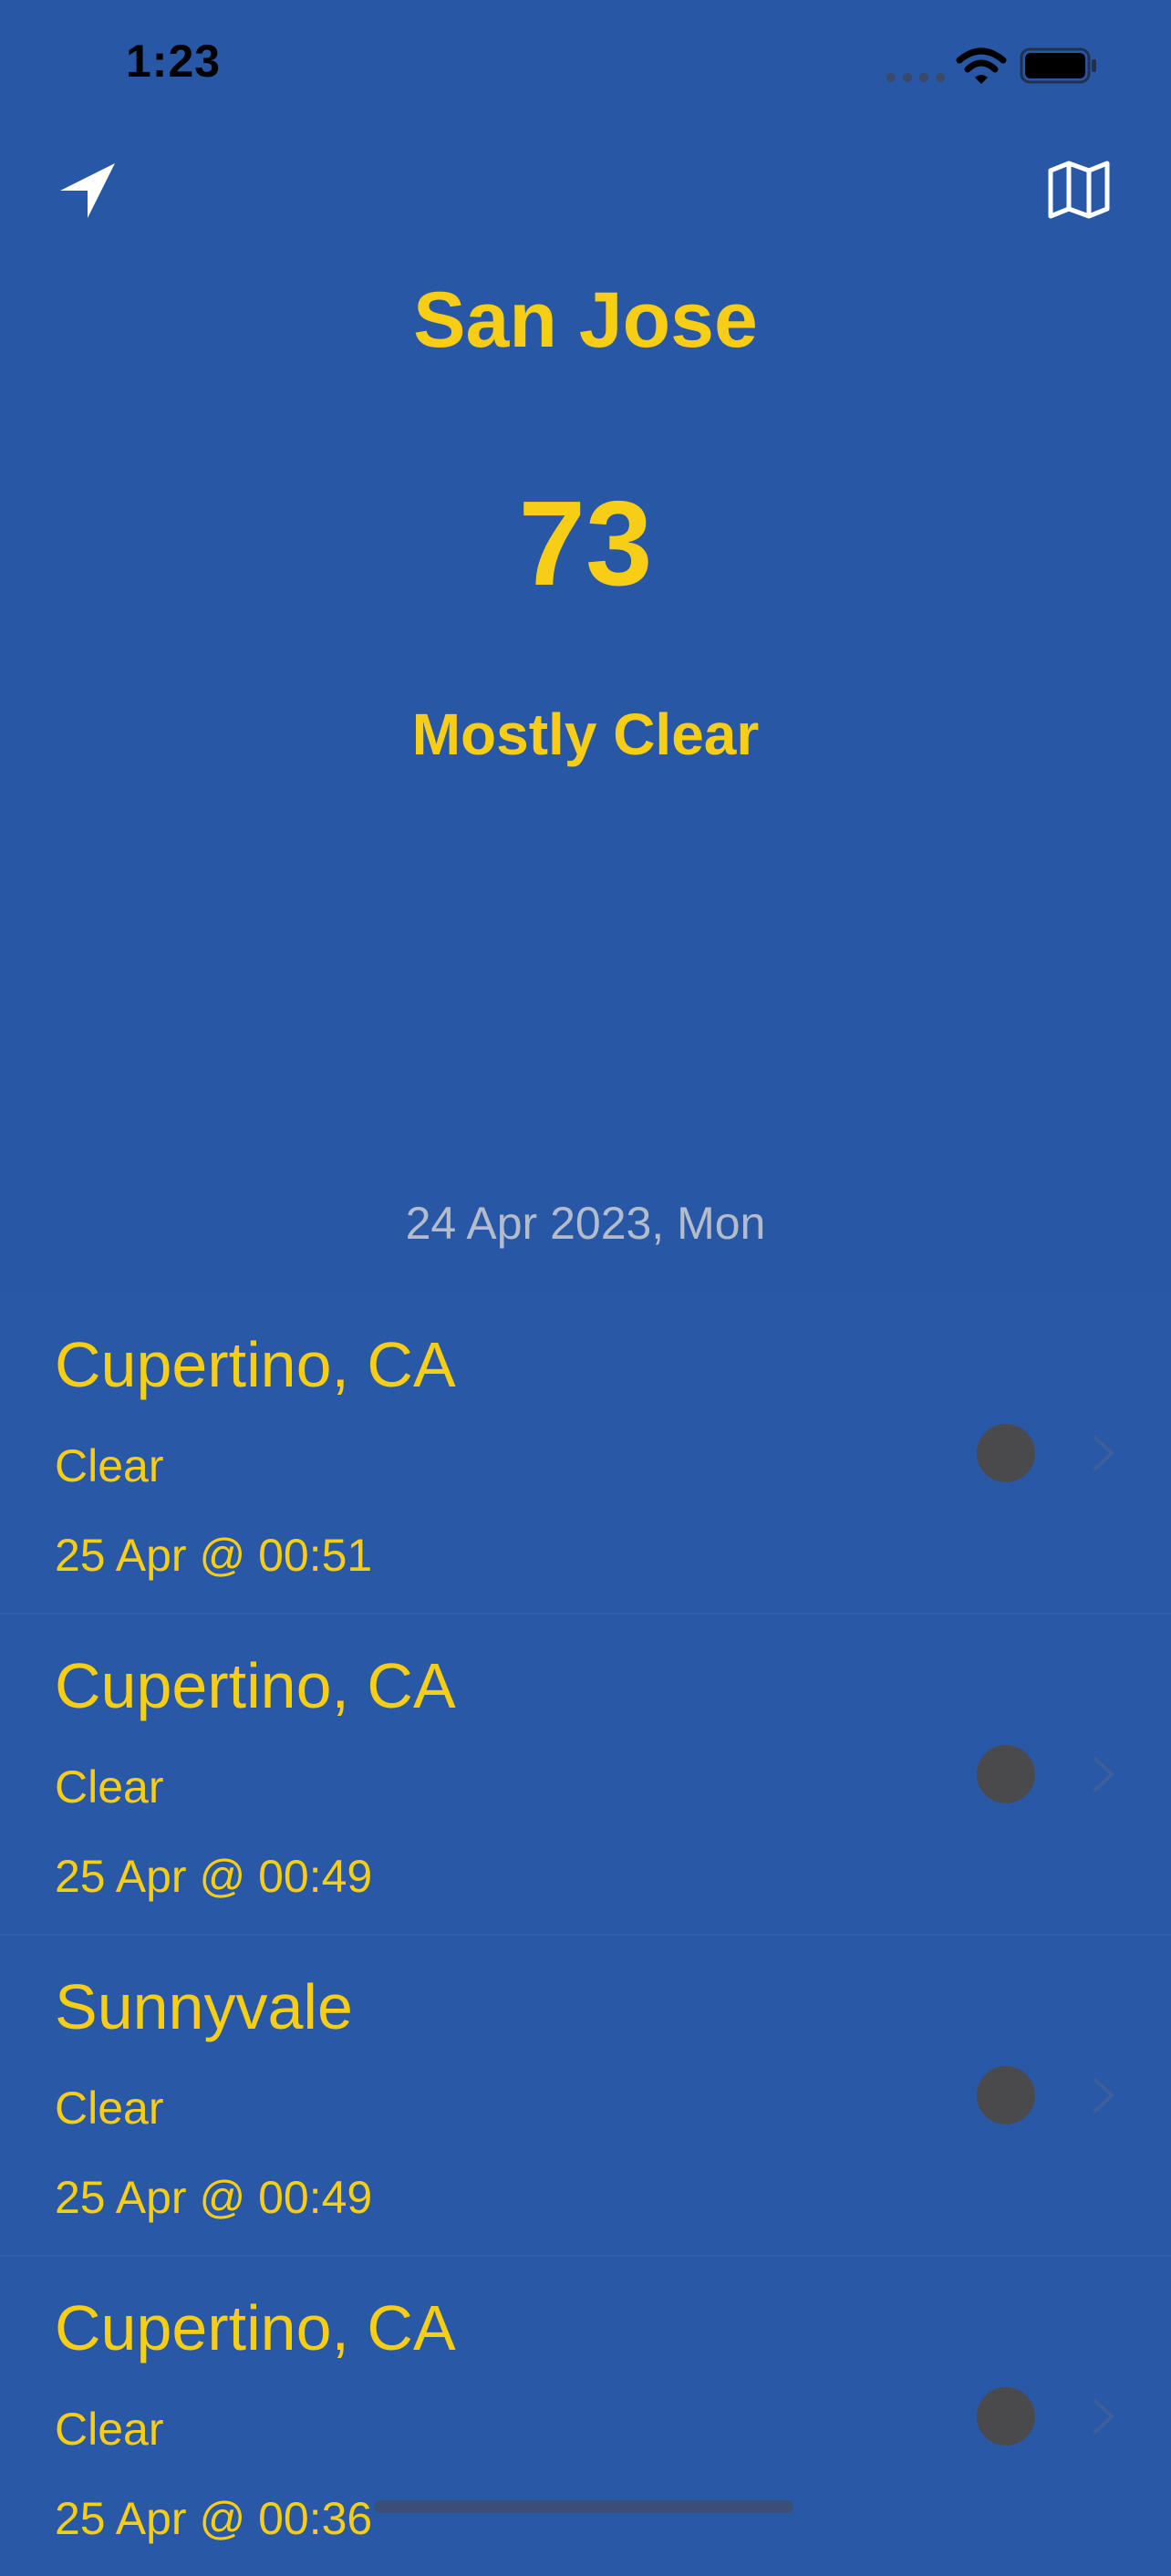 The height and width of the screenshot is (2576, 1171). Describe the element at coordinates (204, 2006) in the screenshot. I see `row-city: Sunnyvale` at that location.